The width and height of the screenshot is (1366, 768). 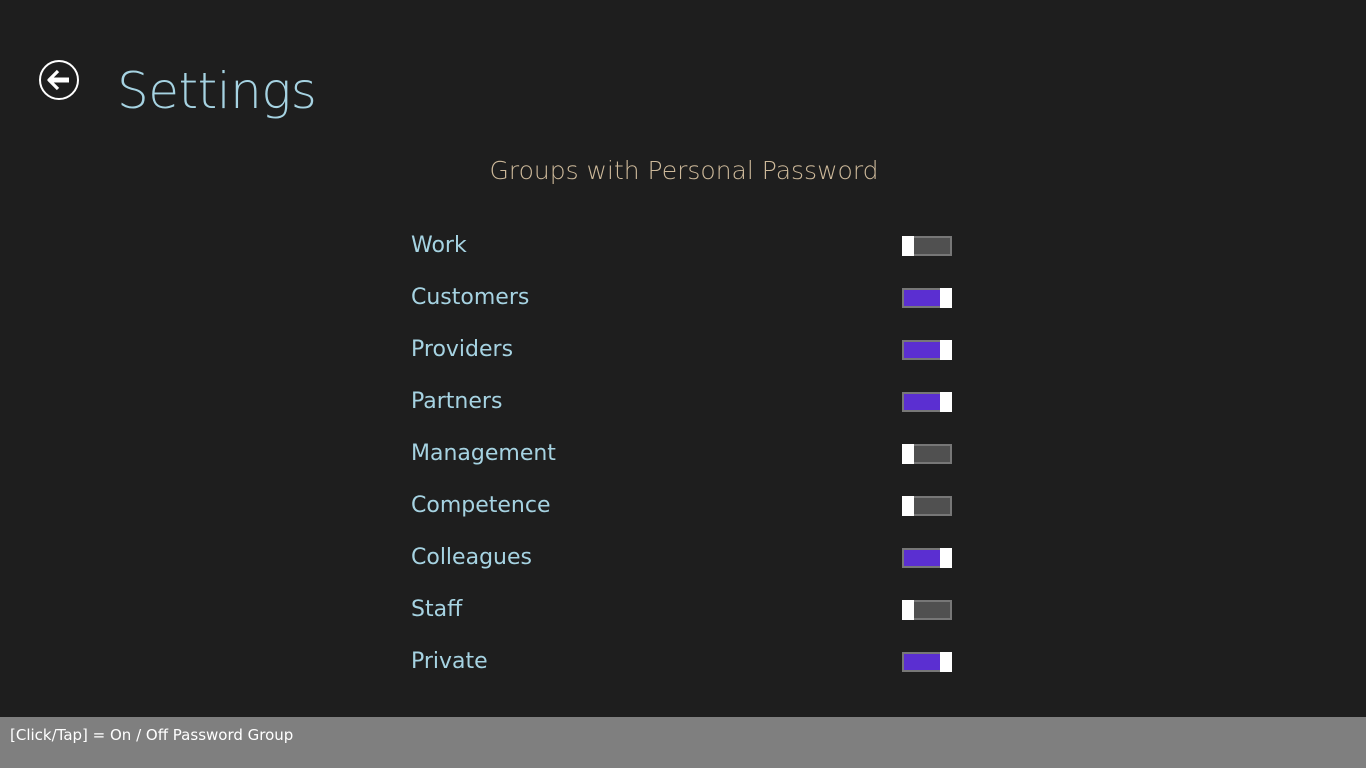 What do you see at coordinates (683, 410) in the screenshot?
I see `group-row: Partners` at bounding box center [683, 410].